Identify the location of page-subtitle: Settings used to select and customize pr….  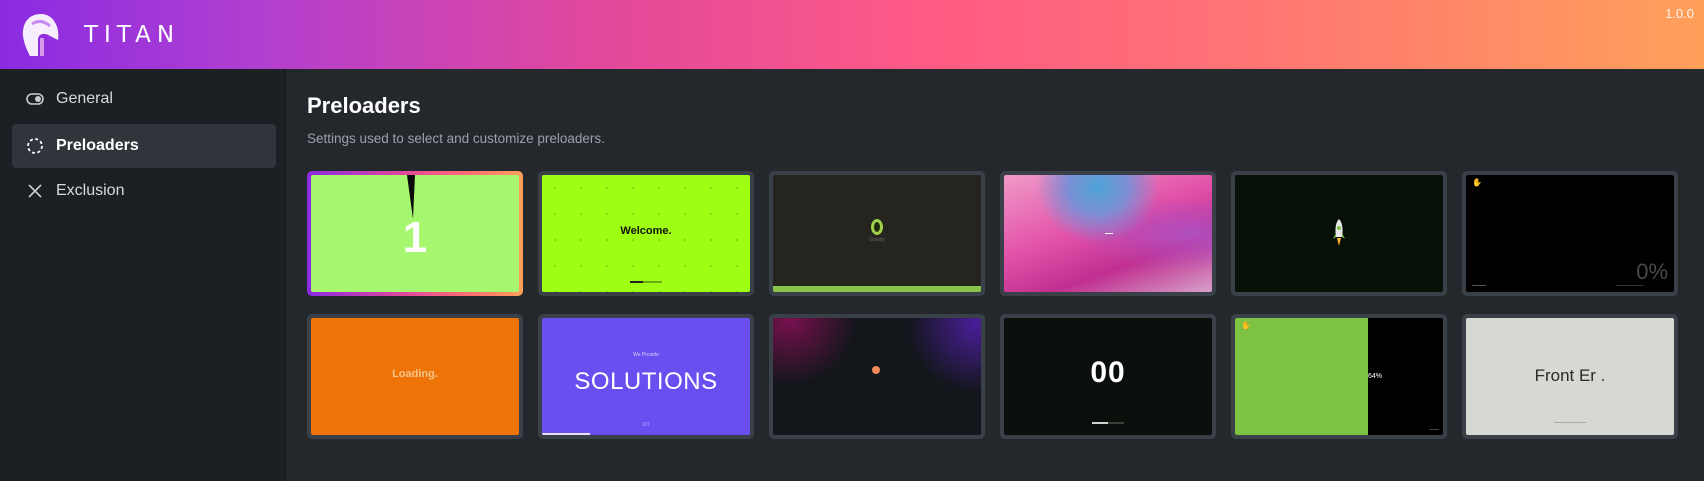
(456, 138).